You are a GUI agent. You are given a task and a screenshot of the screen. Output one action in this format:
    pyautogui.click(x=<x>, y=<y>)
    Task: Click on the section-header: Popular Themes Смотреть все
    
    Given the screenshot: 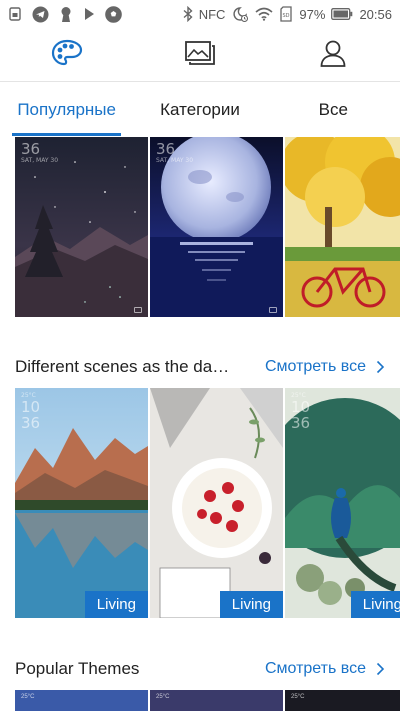 What is the action you would take?
    pyautogui.click(x=200, y=669)
    